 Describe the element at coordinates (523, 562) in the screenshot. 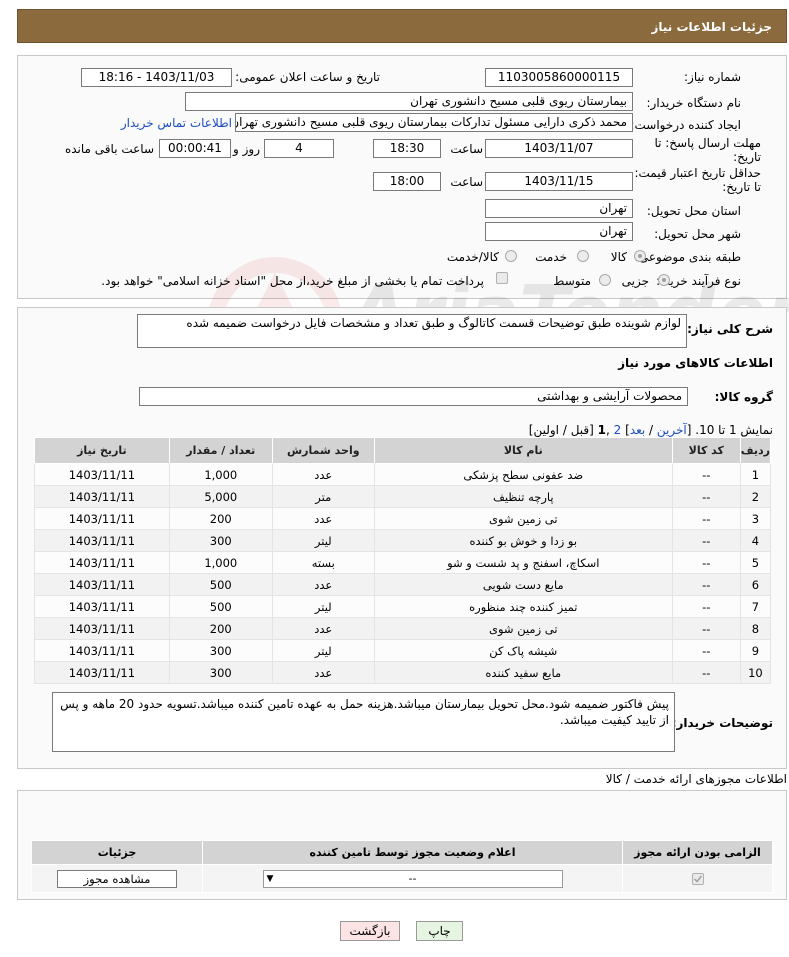

I see `item-name-cell: اسکاچ، اسفنج و پد شست و شو` at that location.